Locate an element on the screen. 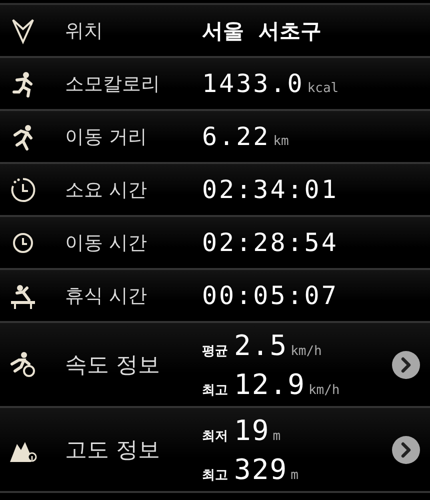 This screenshot has height=500, width=430. stat-value: 329 is located at coordinates (261, 469).